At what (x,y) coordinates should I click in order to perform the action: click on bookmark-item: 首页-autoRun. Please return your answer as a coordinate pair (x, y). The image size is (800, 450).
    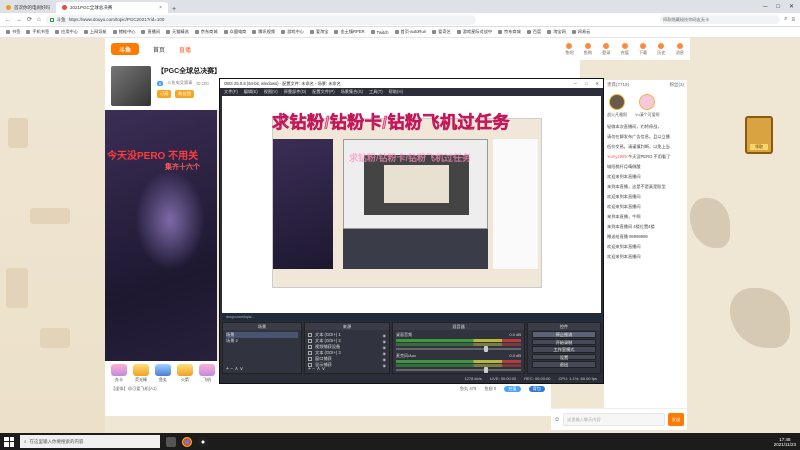
    Looking at the image, I should click on (410, 32).